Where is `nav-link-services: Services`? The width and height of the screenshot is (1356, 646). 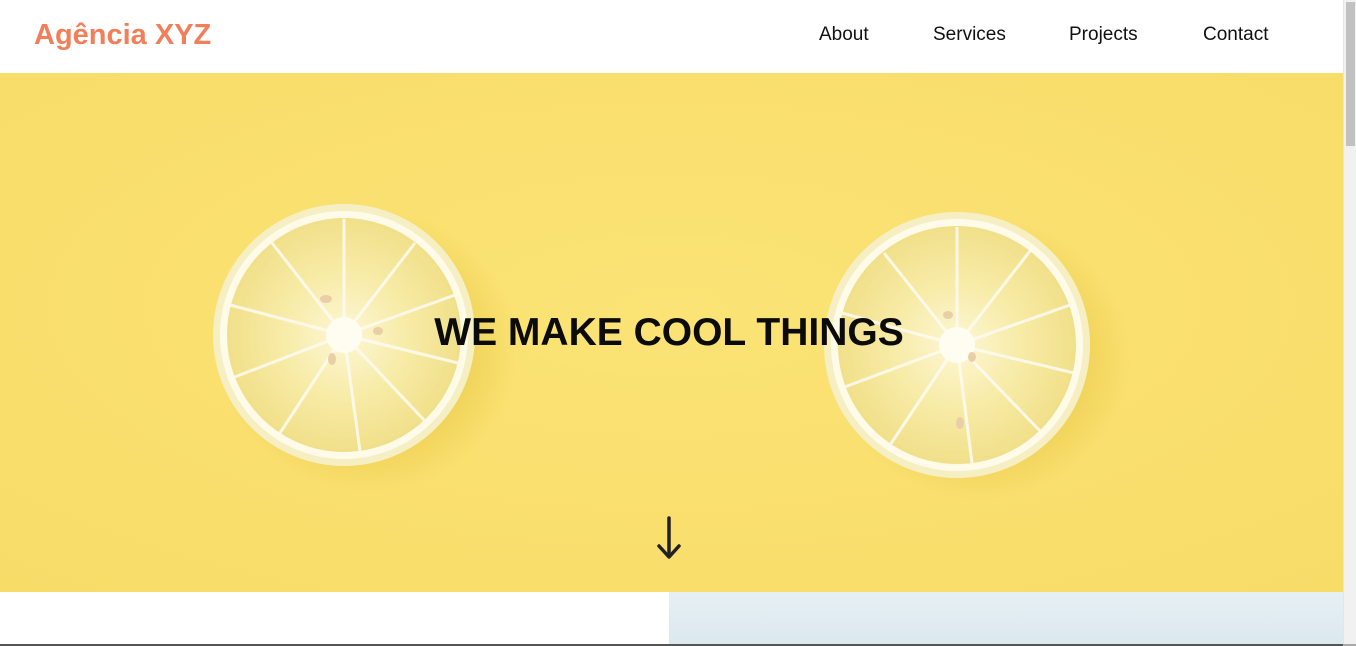
nav-link-services: Services is located at coordinates (969, 35).